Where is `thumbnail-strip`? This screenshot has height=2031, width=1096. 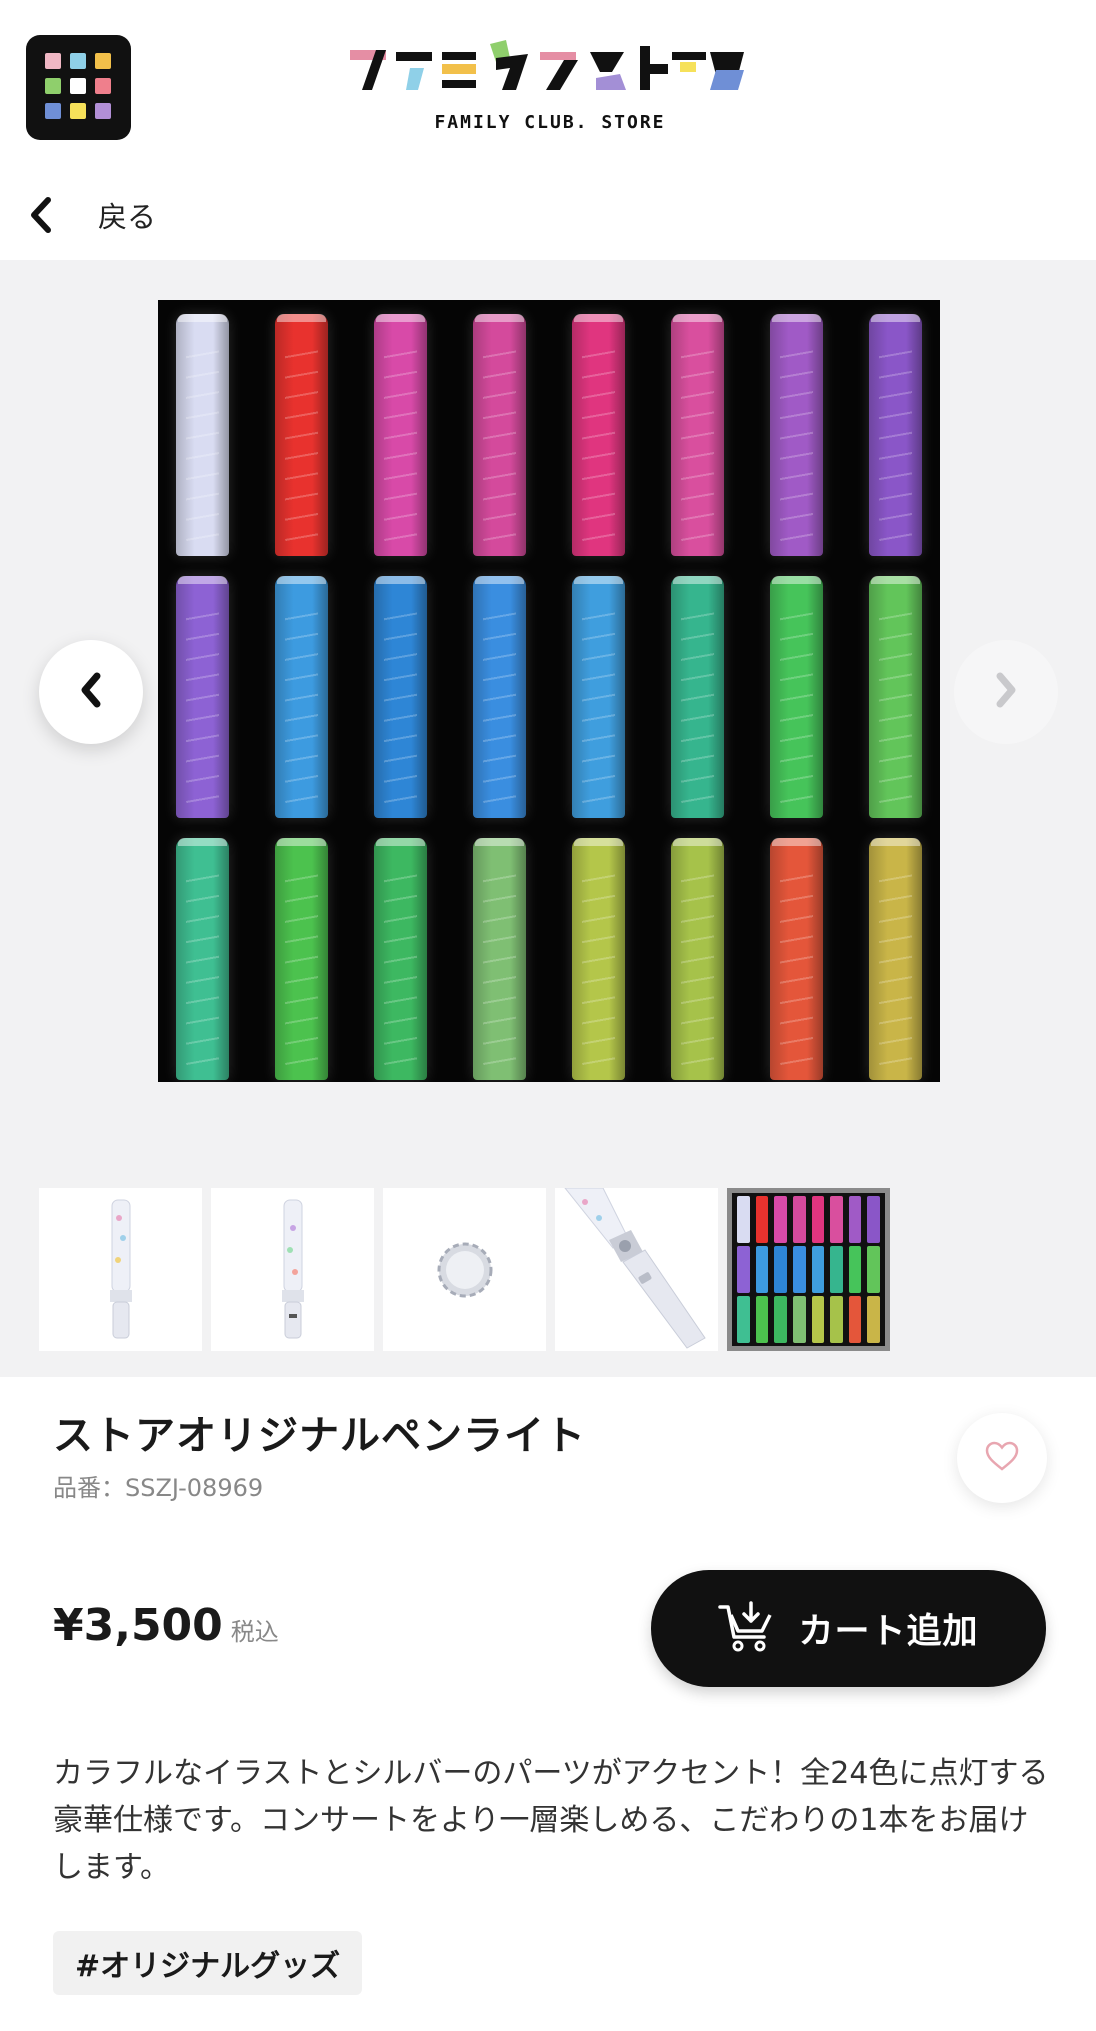
thumbnail-strip is located at coordinates (464, 1269).